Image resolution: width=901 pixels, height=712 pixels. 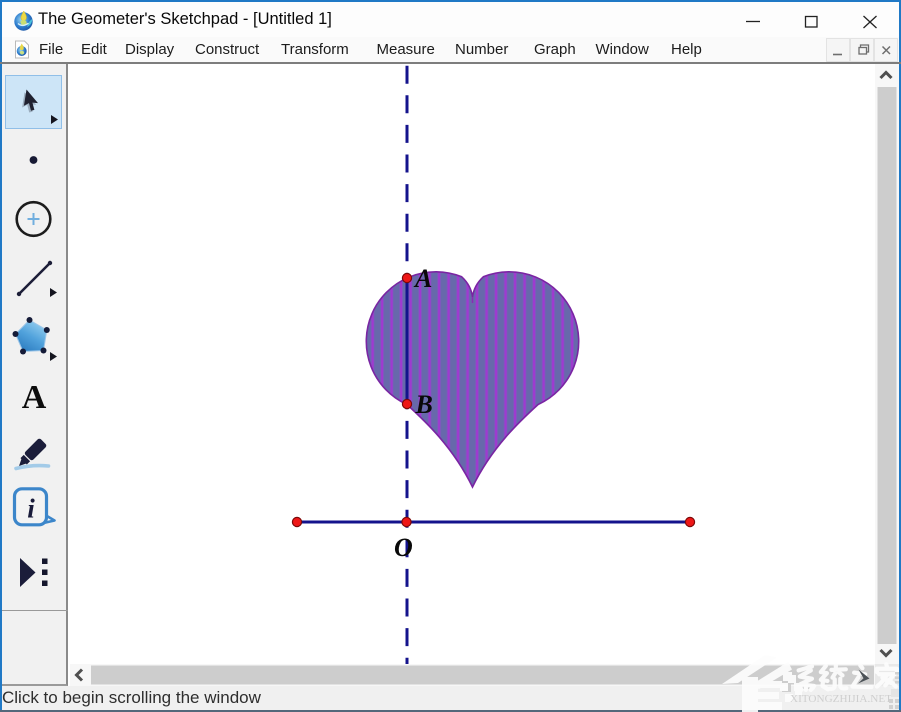 What do you see at coordinates (403, 547) in the screenshot?
I see `svg-text: O` at bounding box center [403, 547].